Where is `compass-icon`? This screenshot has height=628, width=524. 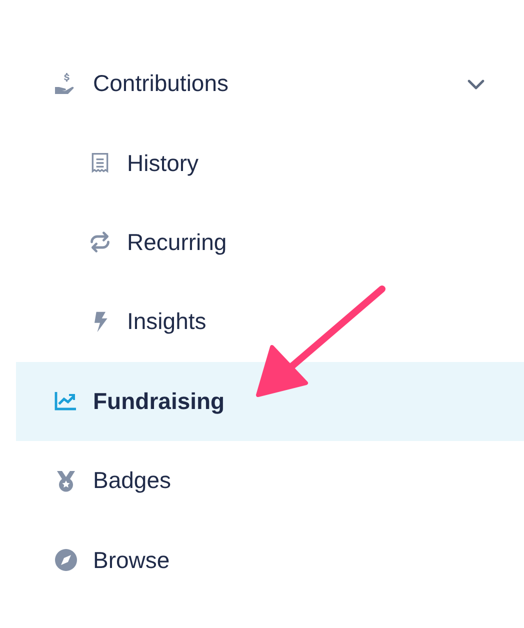
compass-icon is located at coordinates (66, 560).